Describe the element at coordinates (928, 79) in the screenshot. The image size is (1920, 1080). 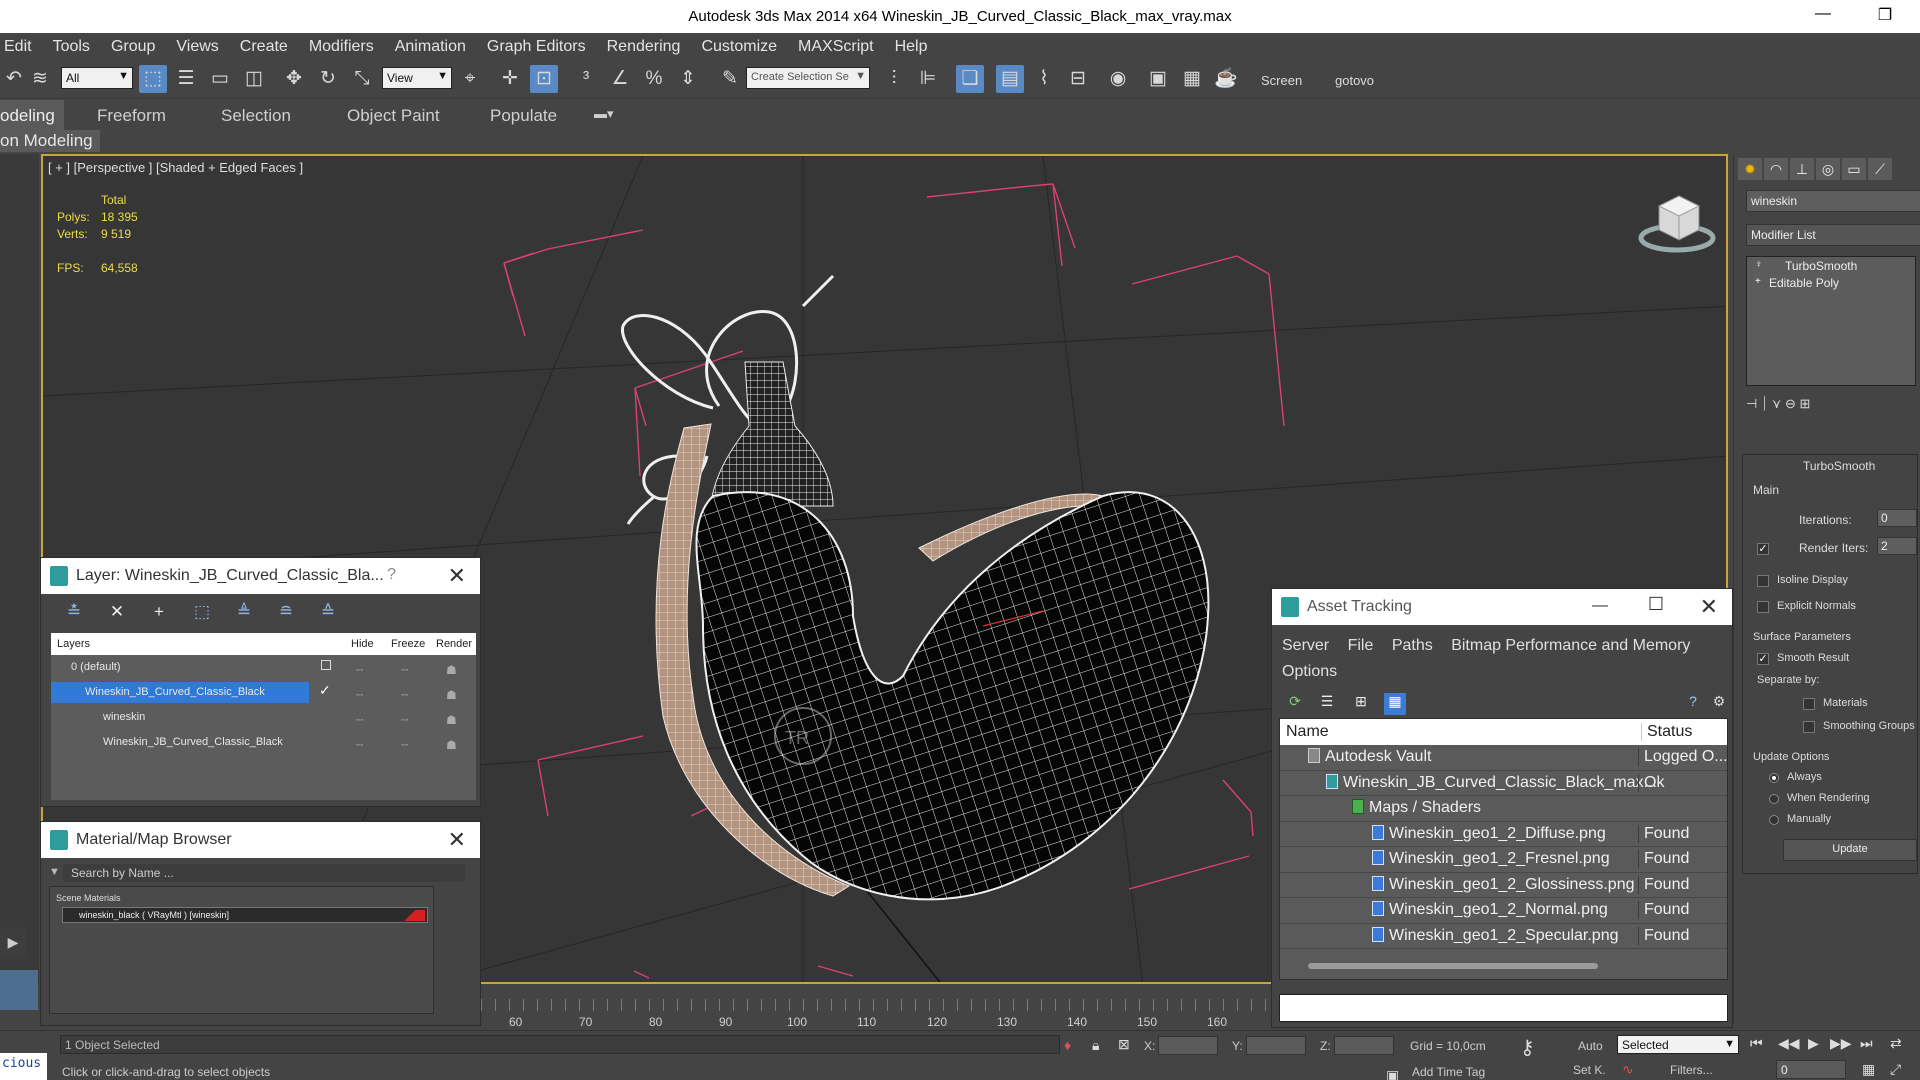
I see `align-icon: ⊫` at that location.